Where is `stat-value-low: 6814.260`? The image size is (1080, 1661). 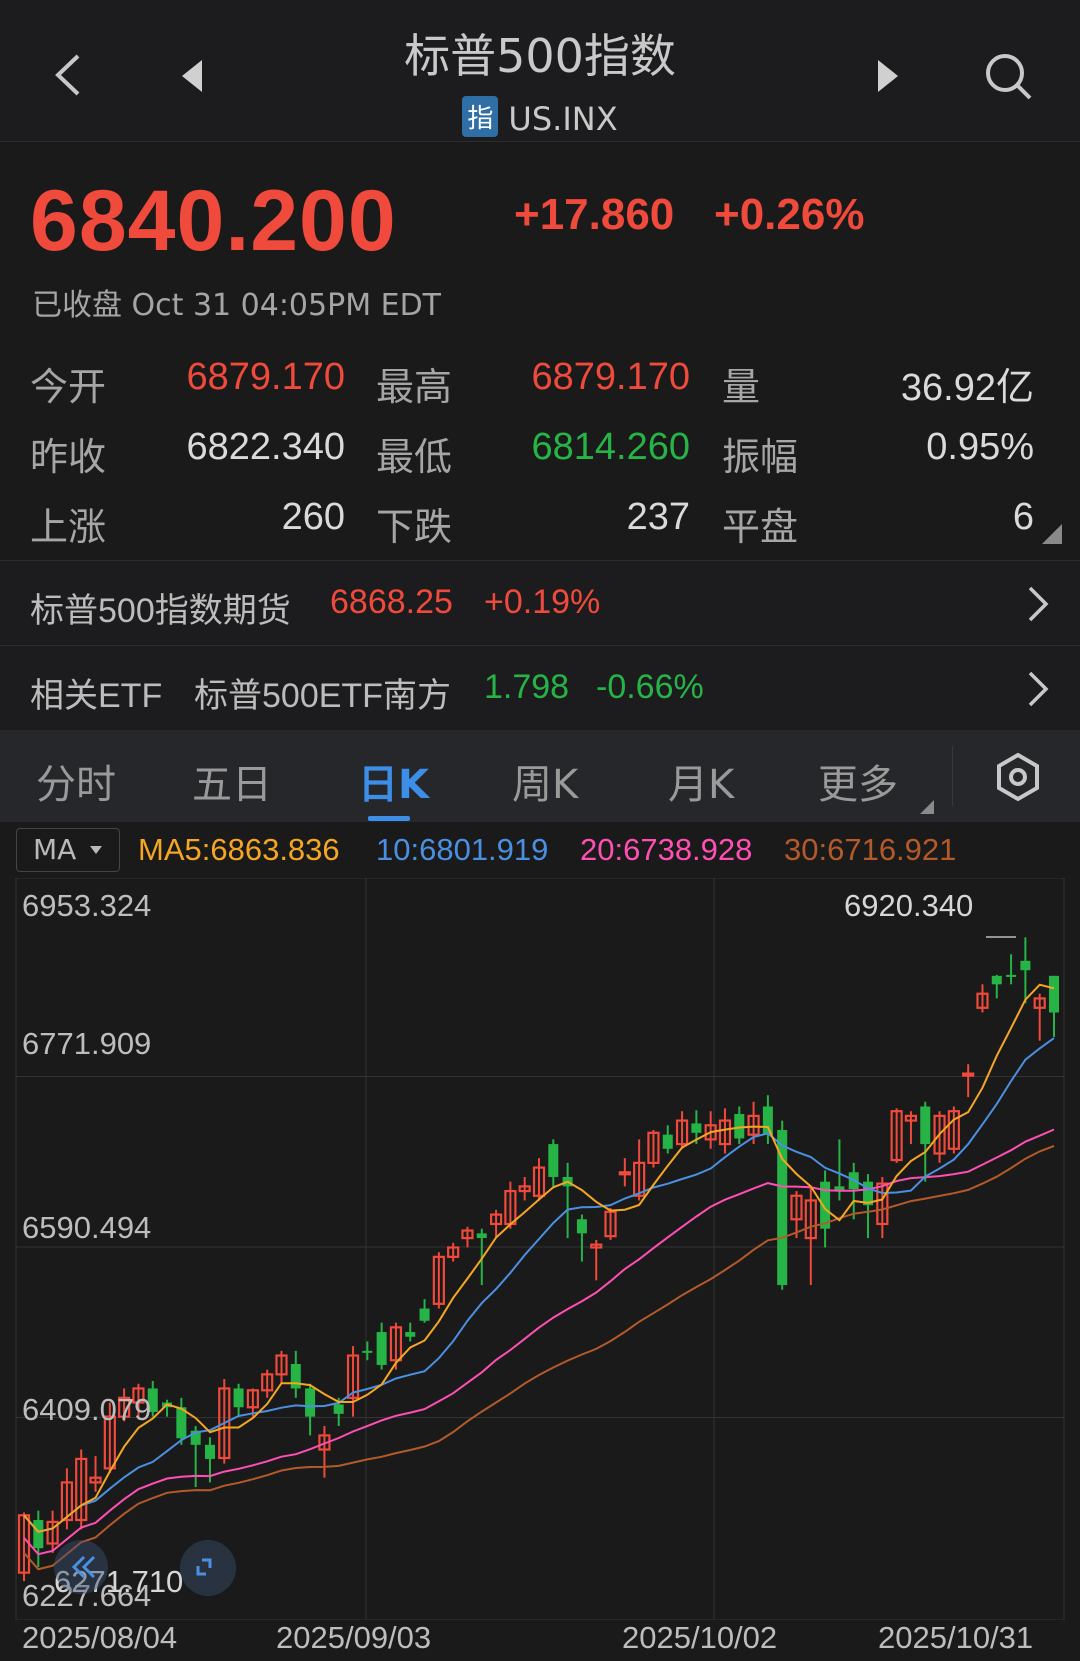
stat-value-low: 6814.260 is located at coordinates (611, 447).